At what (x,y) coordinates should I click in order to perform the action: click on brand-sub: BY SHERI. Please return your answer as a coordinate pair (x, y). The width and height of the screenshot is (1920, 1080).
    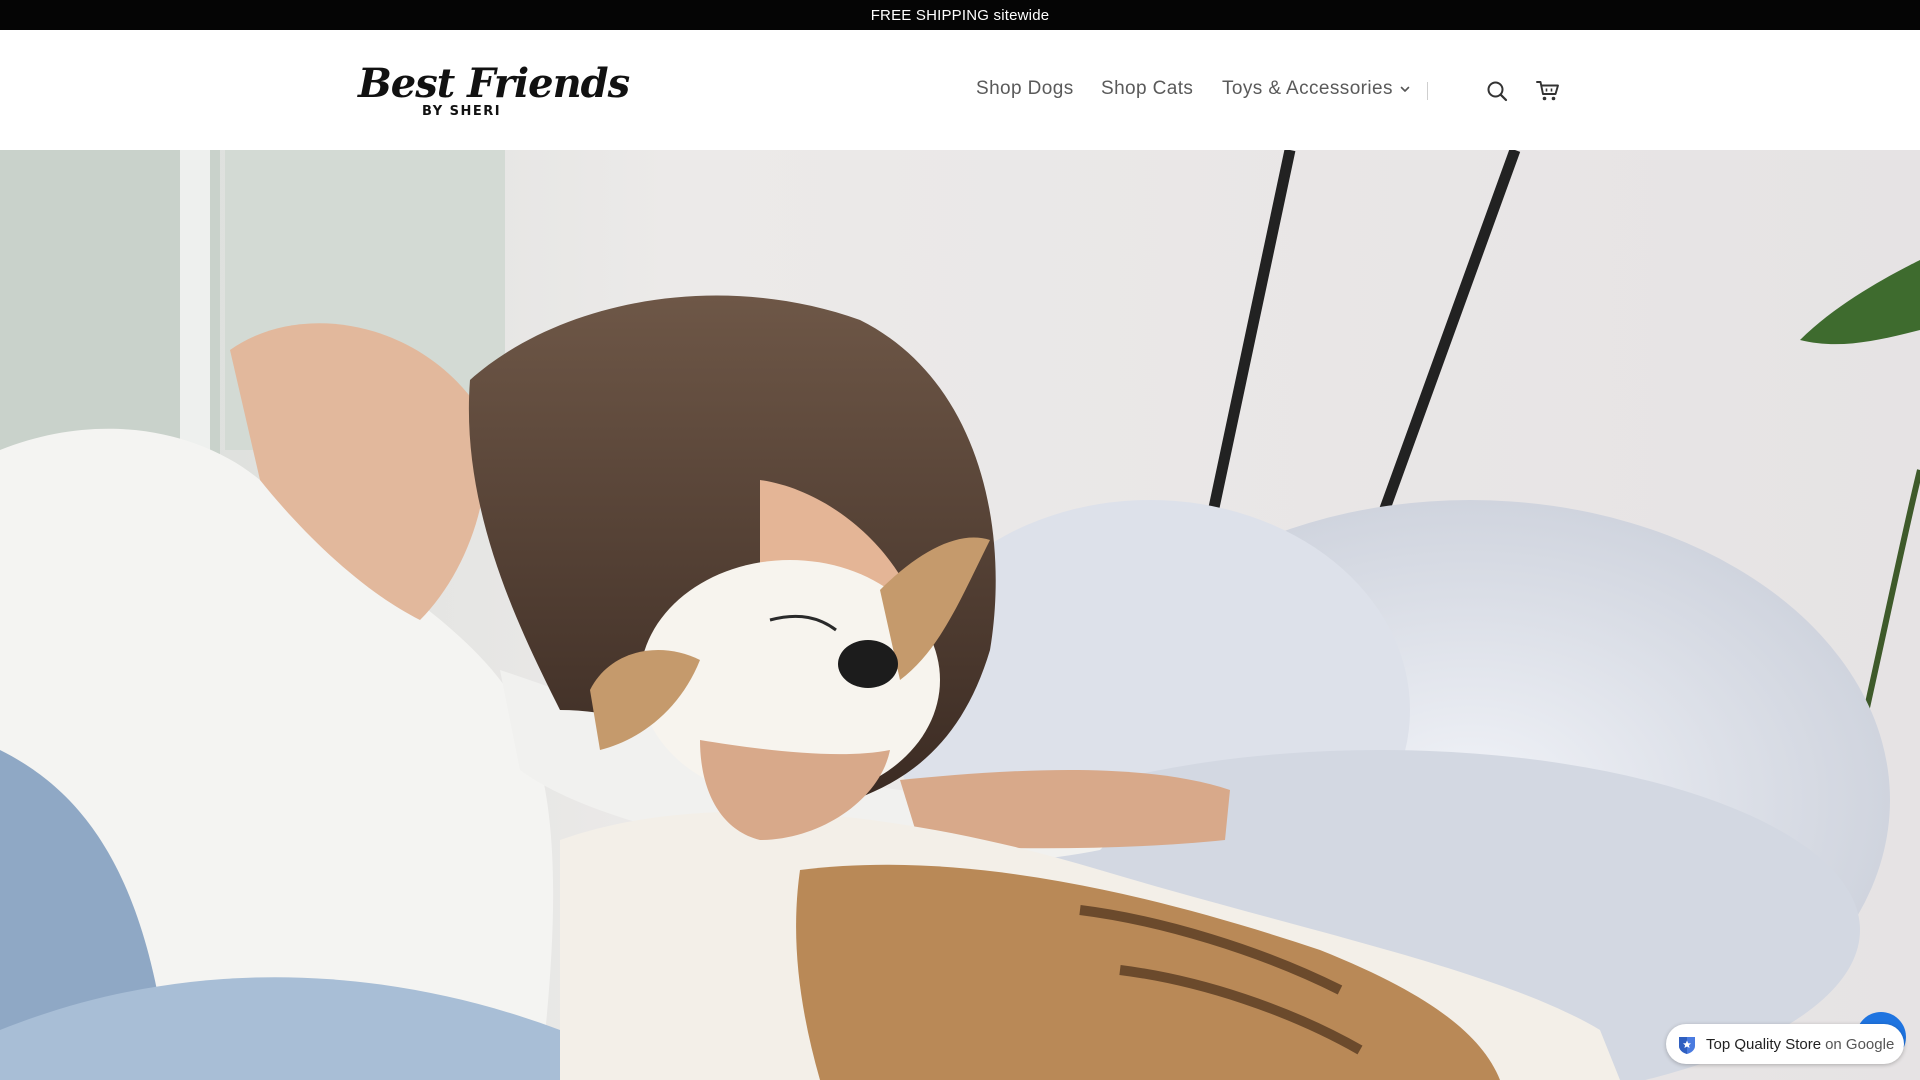
    Looking at the image, I should click on (462, 111).